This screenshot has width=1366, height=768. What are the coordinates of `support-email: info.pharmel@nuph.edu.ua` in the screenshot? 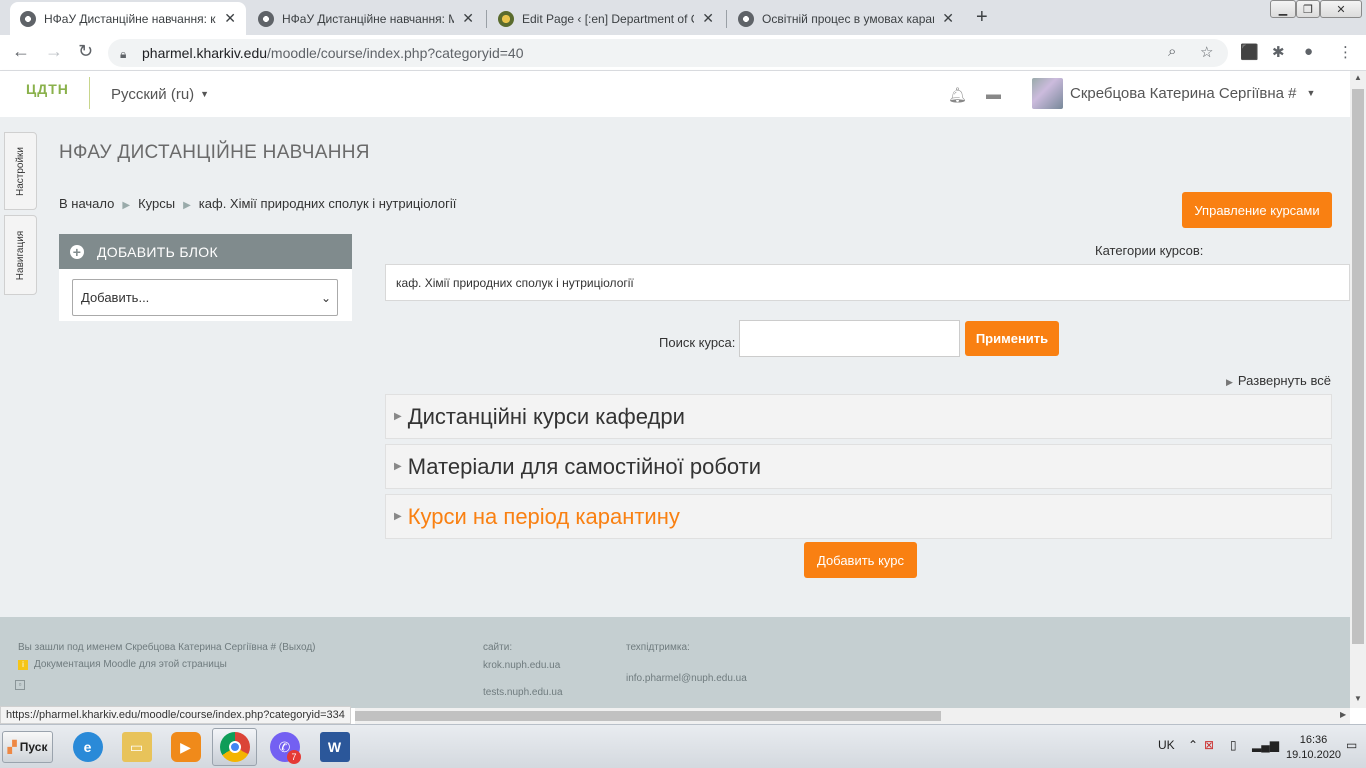 It's located at (686, 678).